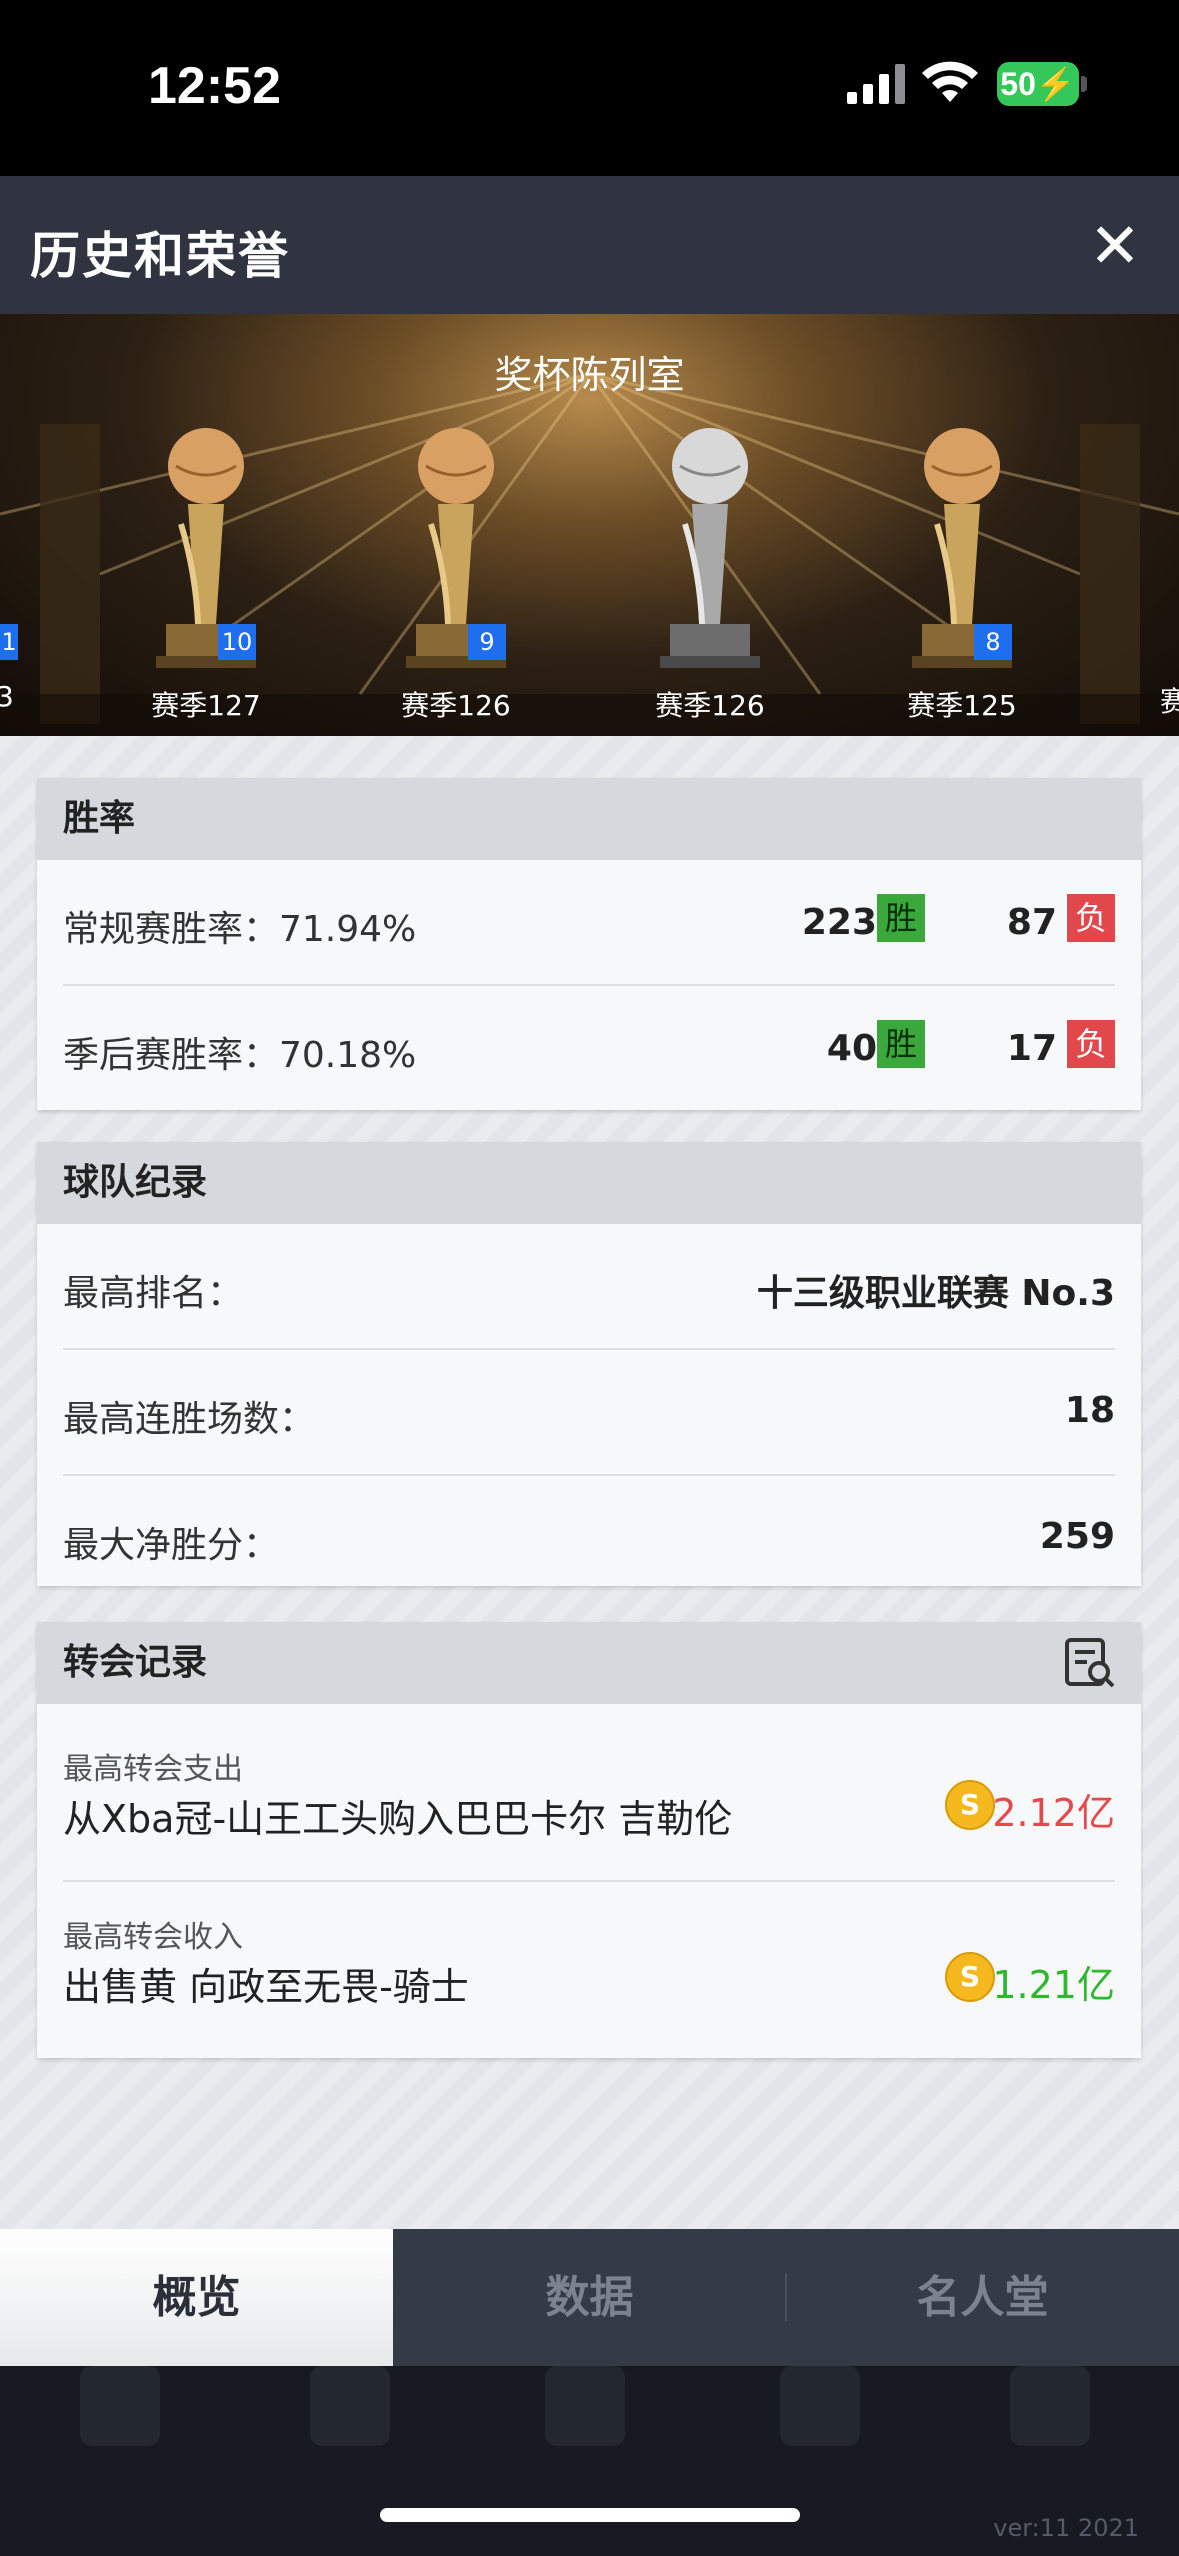 The height and width of the screenshot is (2556, 1179). Describe the element at coordinates (153, 1937) in the screenshot. I see `transfer-caption: 最高转会收入` at that location.